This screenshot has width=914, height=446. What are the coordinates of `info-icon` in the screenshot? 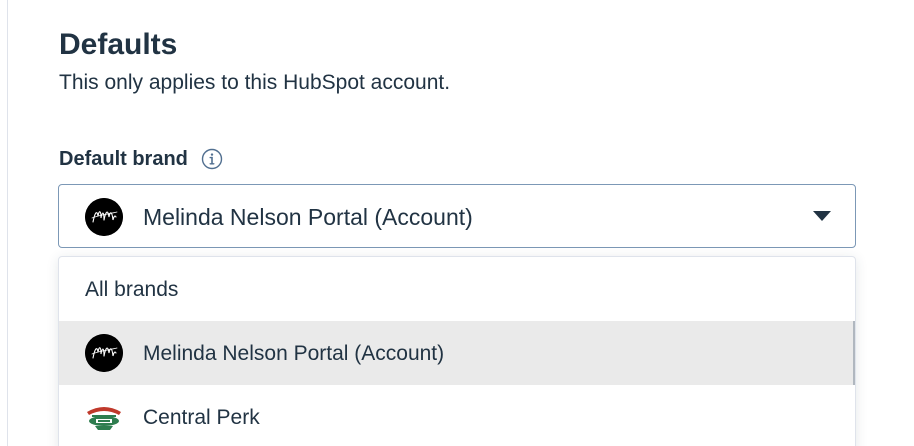 It's located at (212, 159).